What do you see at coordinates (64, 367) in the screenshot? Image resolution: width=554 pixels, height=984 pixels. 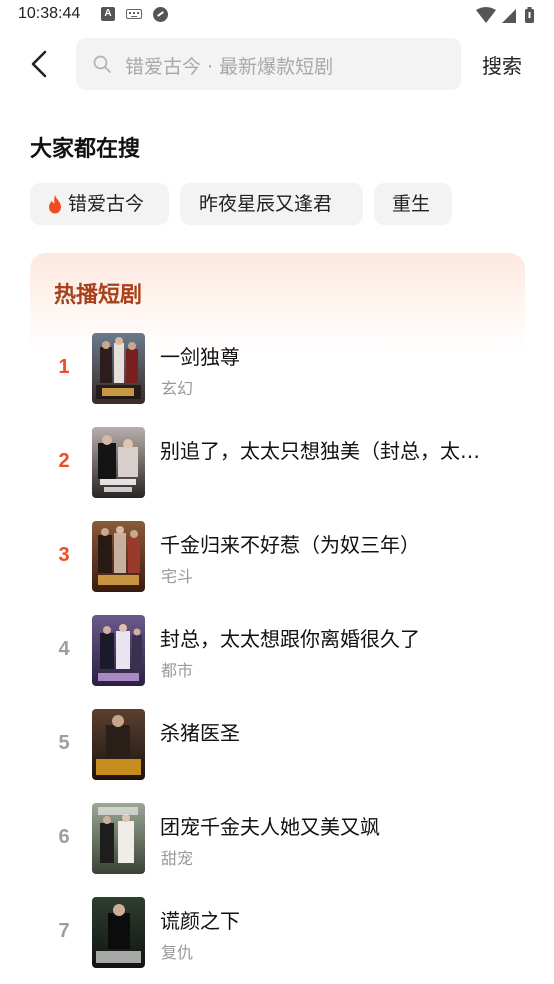 I see `rank-number: 1` at bounding box center [64, 367].